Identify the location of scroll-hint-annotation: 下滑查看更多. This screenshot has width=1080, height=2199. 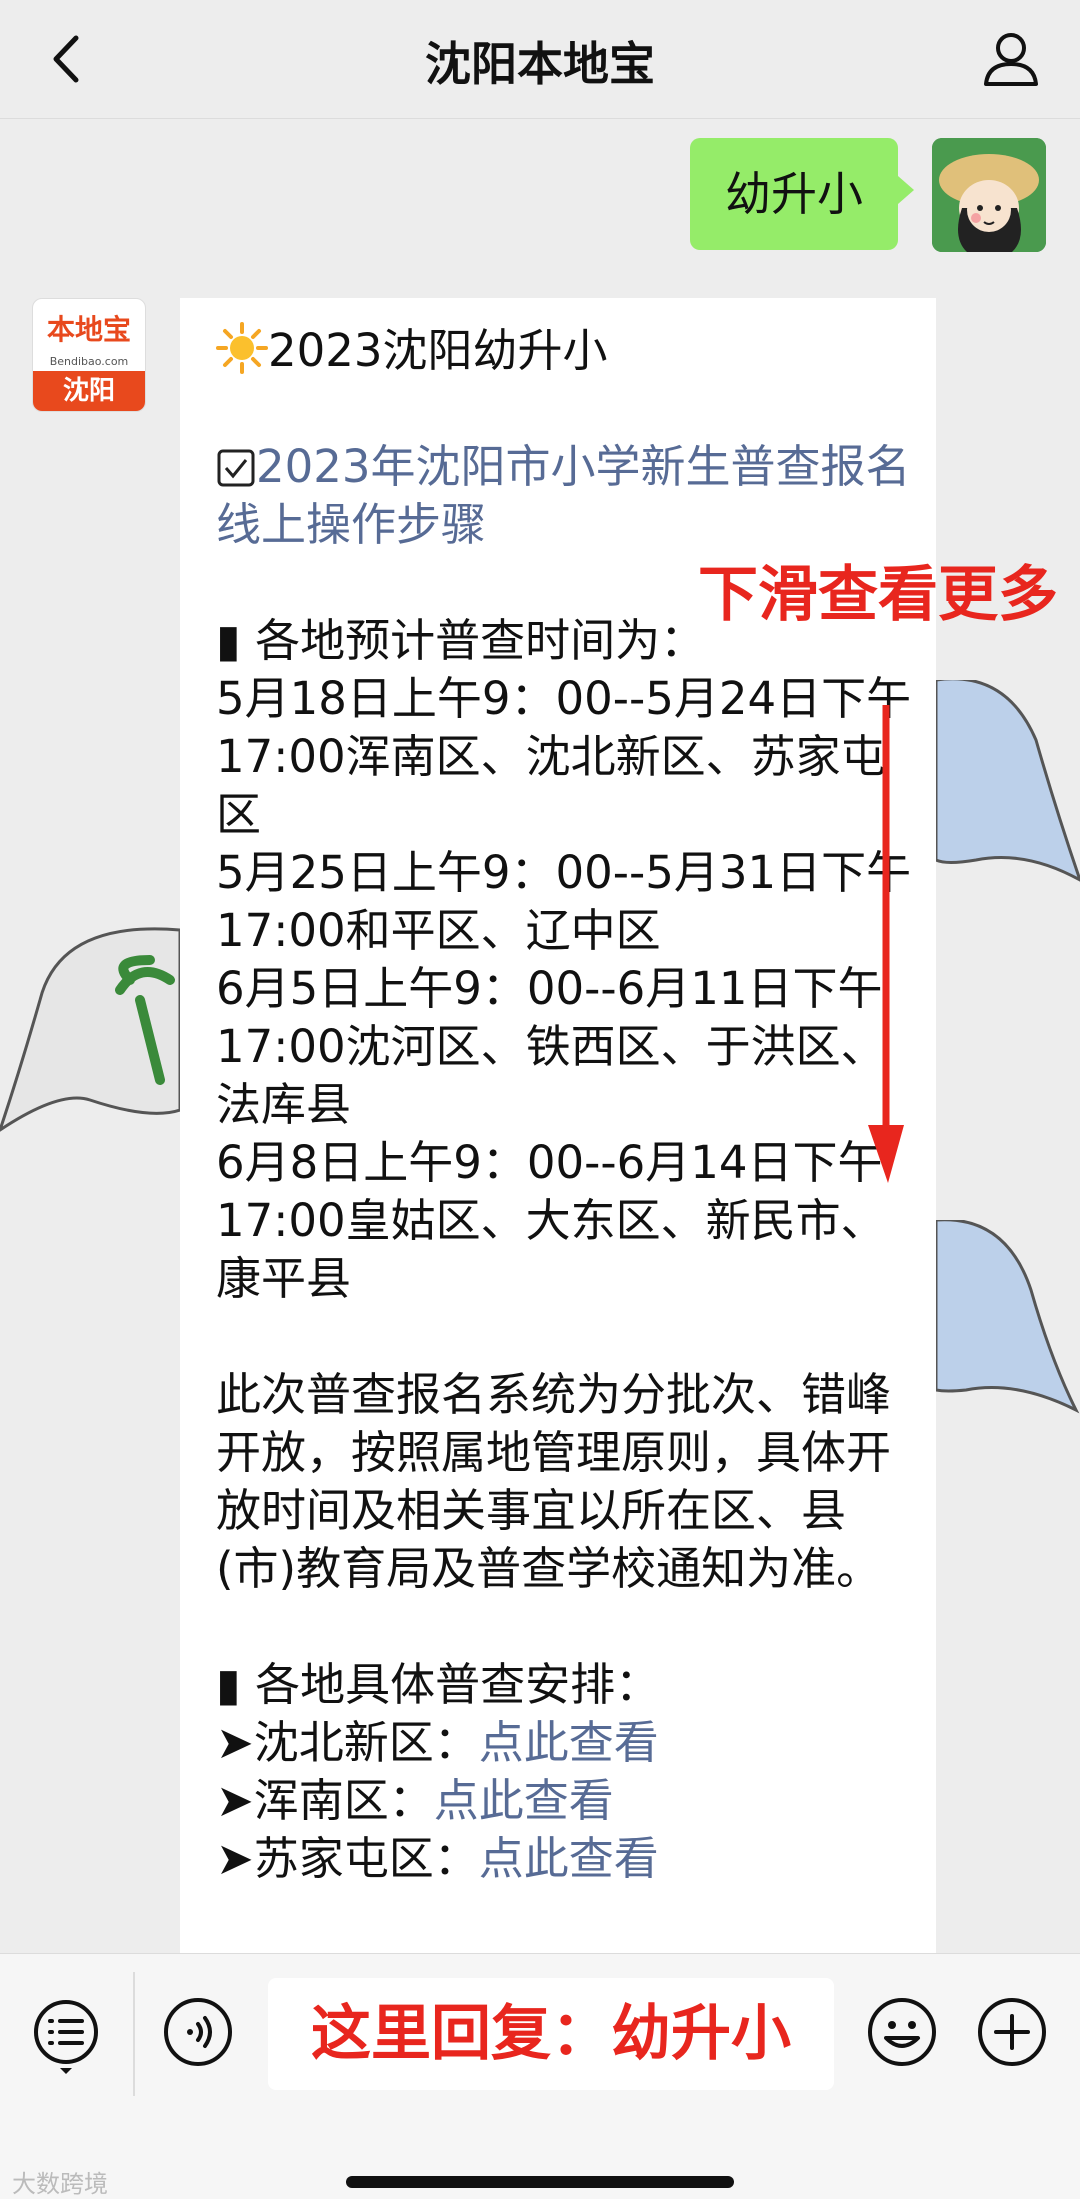
(878, 595).